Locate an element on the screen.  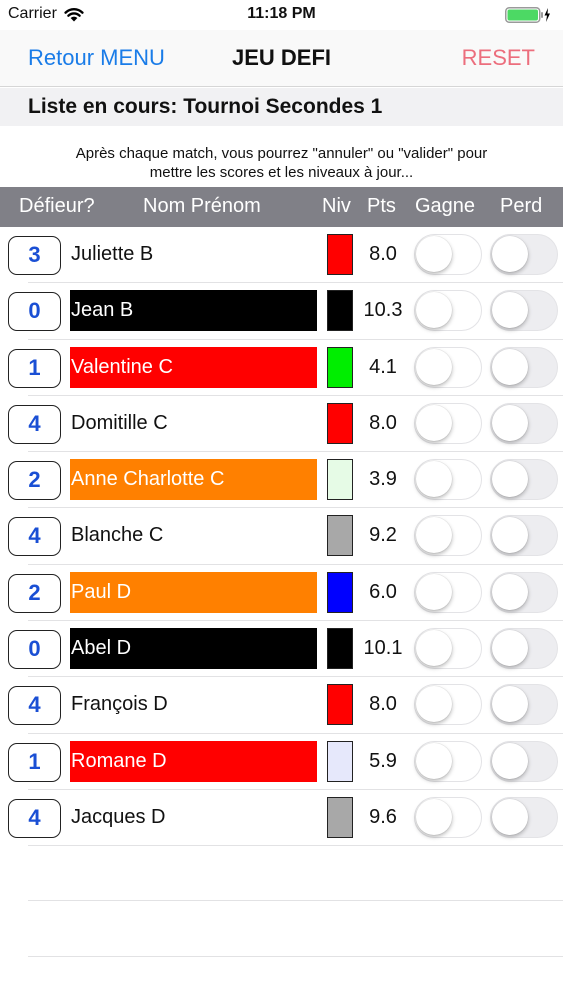
current-list-title: Liste en cours: Tournoi Secondes 1 is located at coordinates (281, 107).